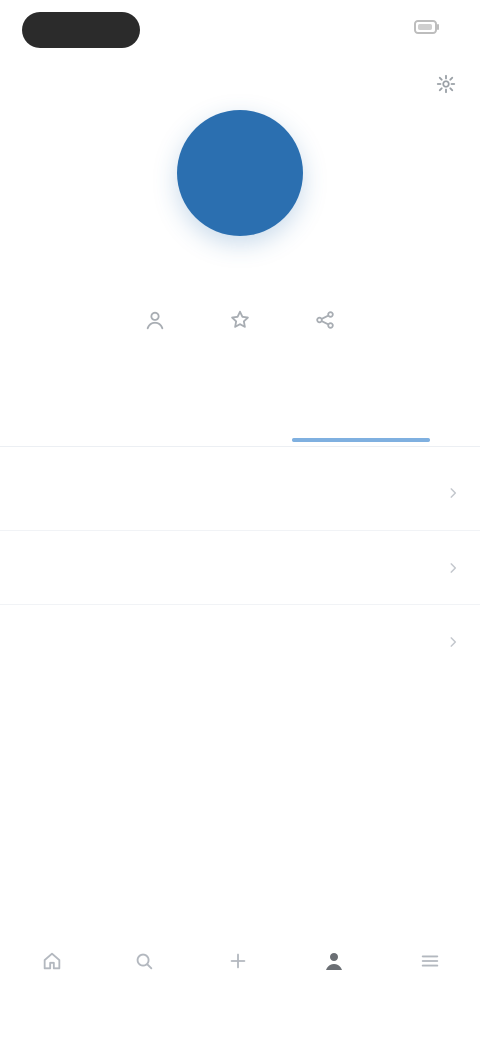 The width and height of the screenshot is (480, 1040). I want to click on gear-icon, so click(446, 86).